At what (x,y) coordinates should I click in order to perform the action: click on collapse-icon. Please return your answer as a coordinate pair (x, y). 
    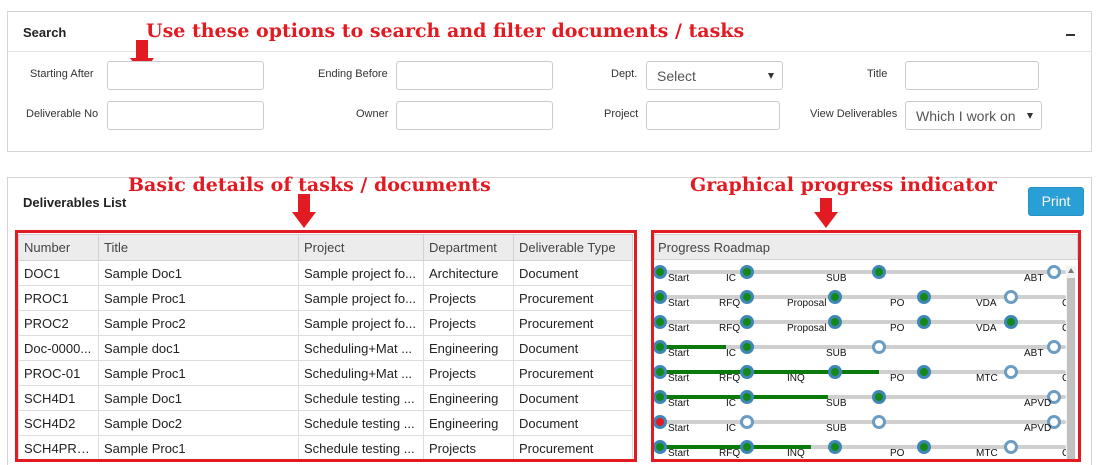
    Looking at the image, I should click on (1070, 35).